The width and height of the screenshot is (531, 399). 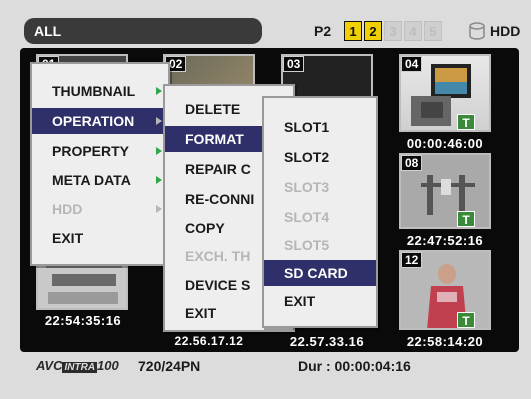 I want to click on menu-item-thumbnail: THUMBNAIL, so click(x=100, y=91).